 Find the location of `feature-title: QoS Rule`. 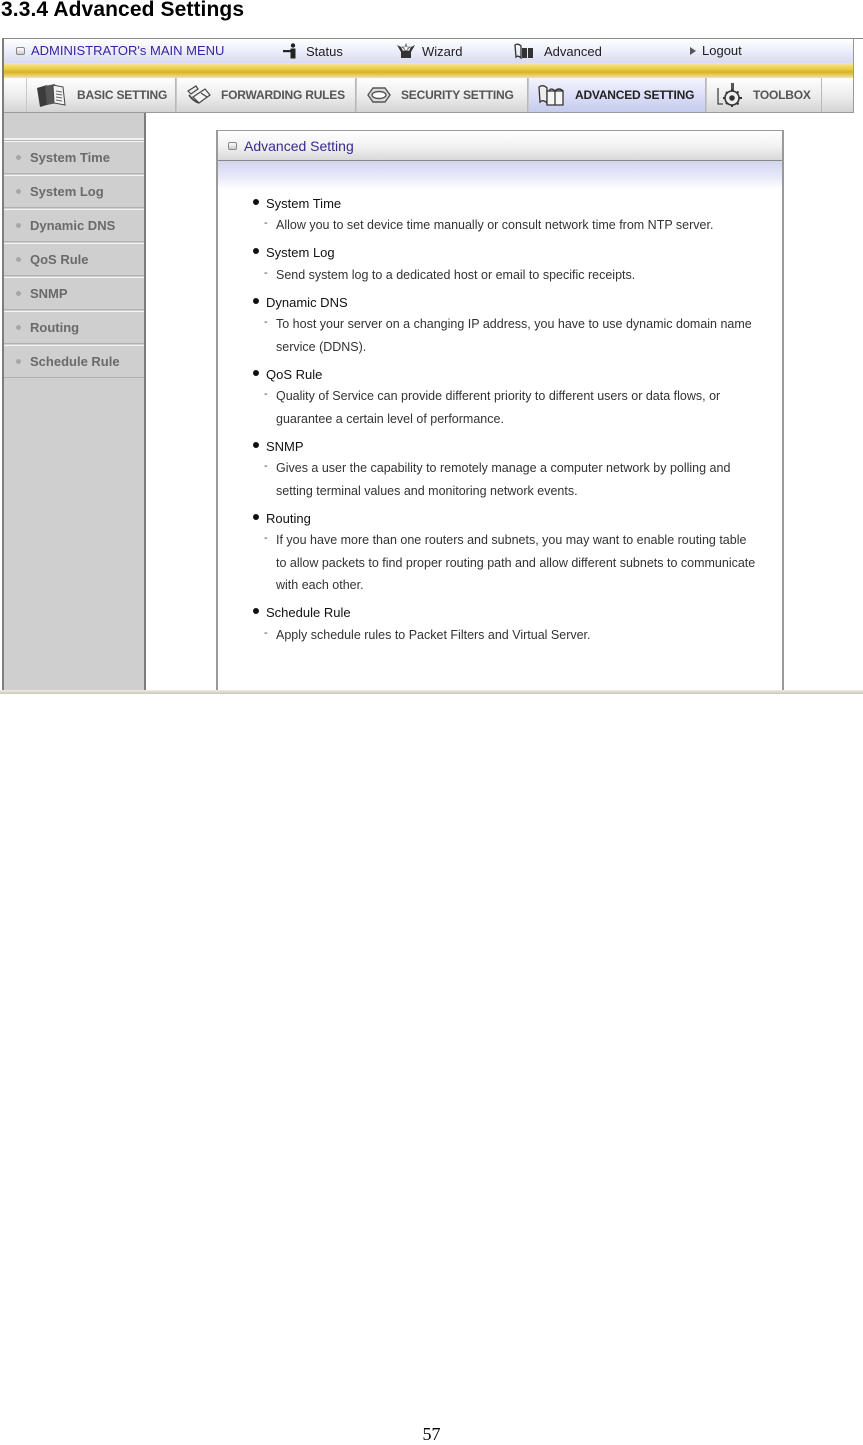

feature-title: QoS Rule is located at coordinates (517, 374).